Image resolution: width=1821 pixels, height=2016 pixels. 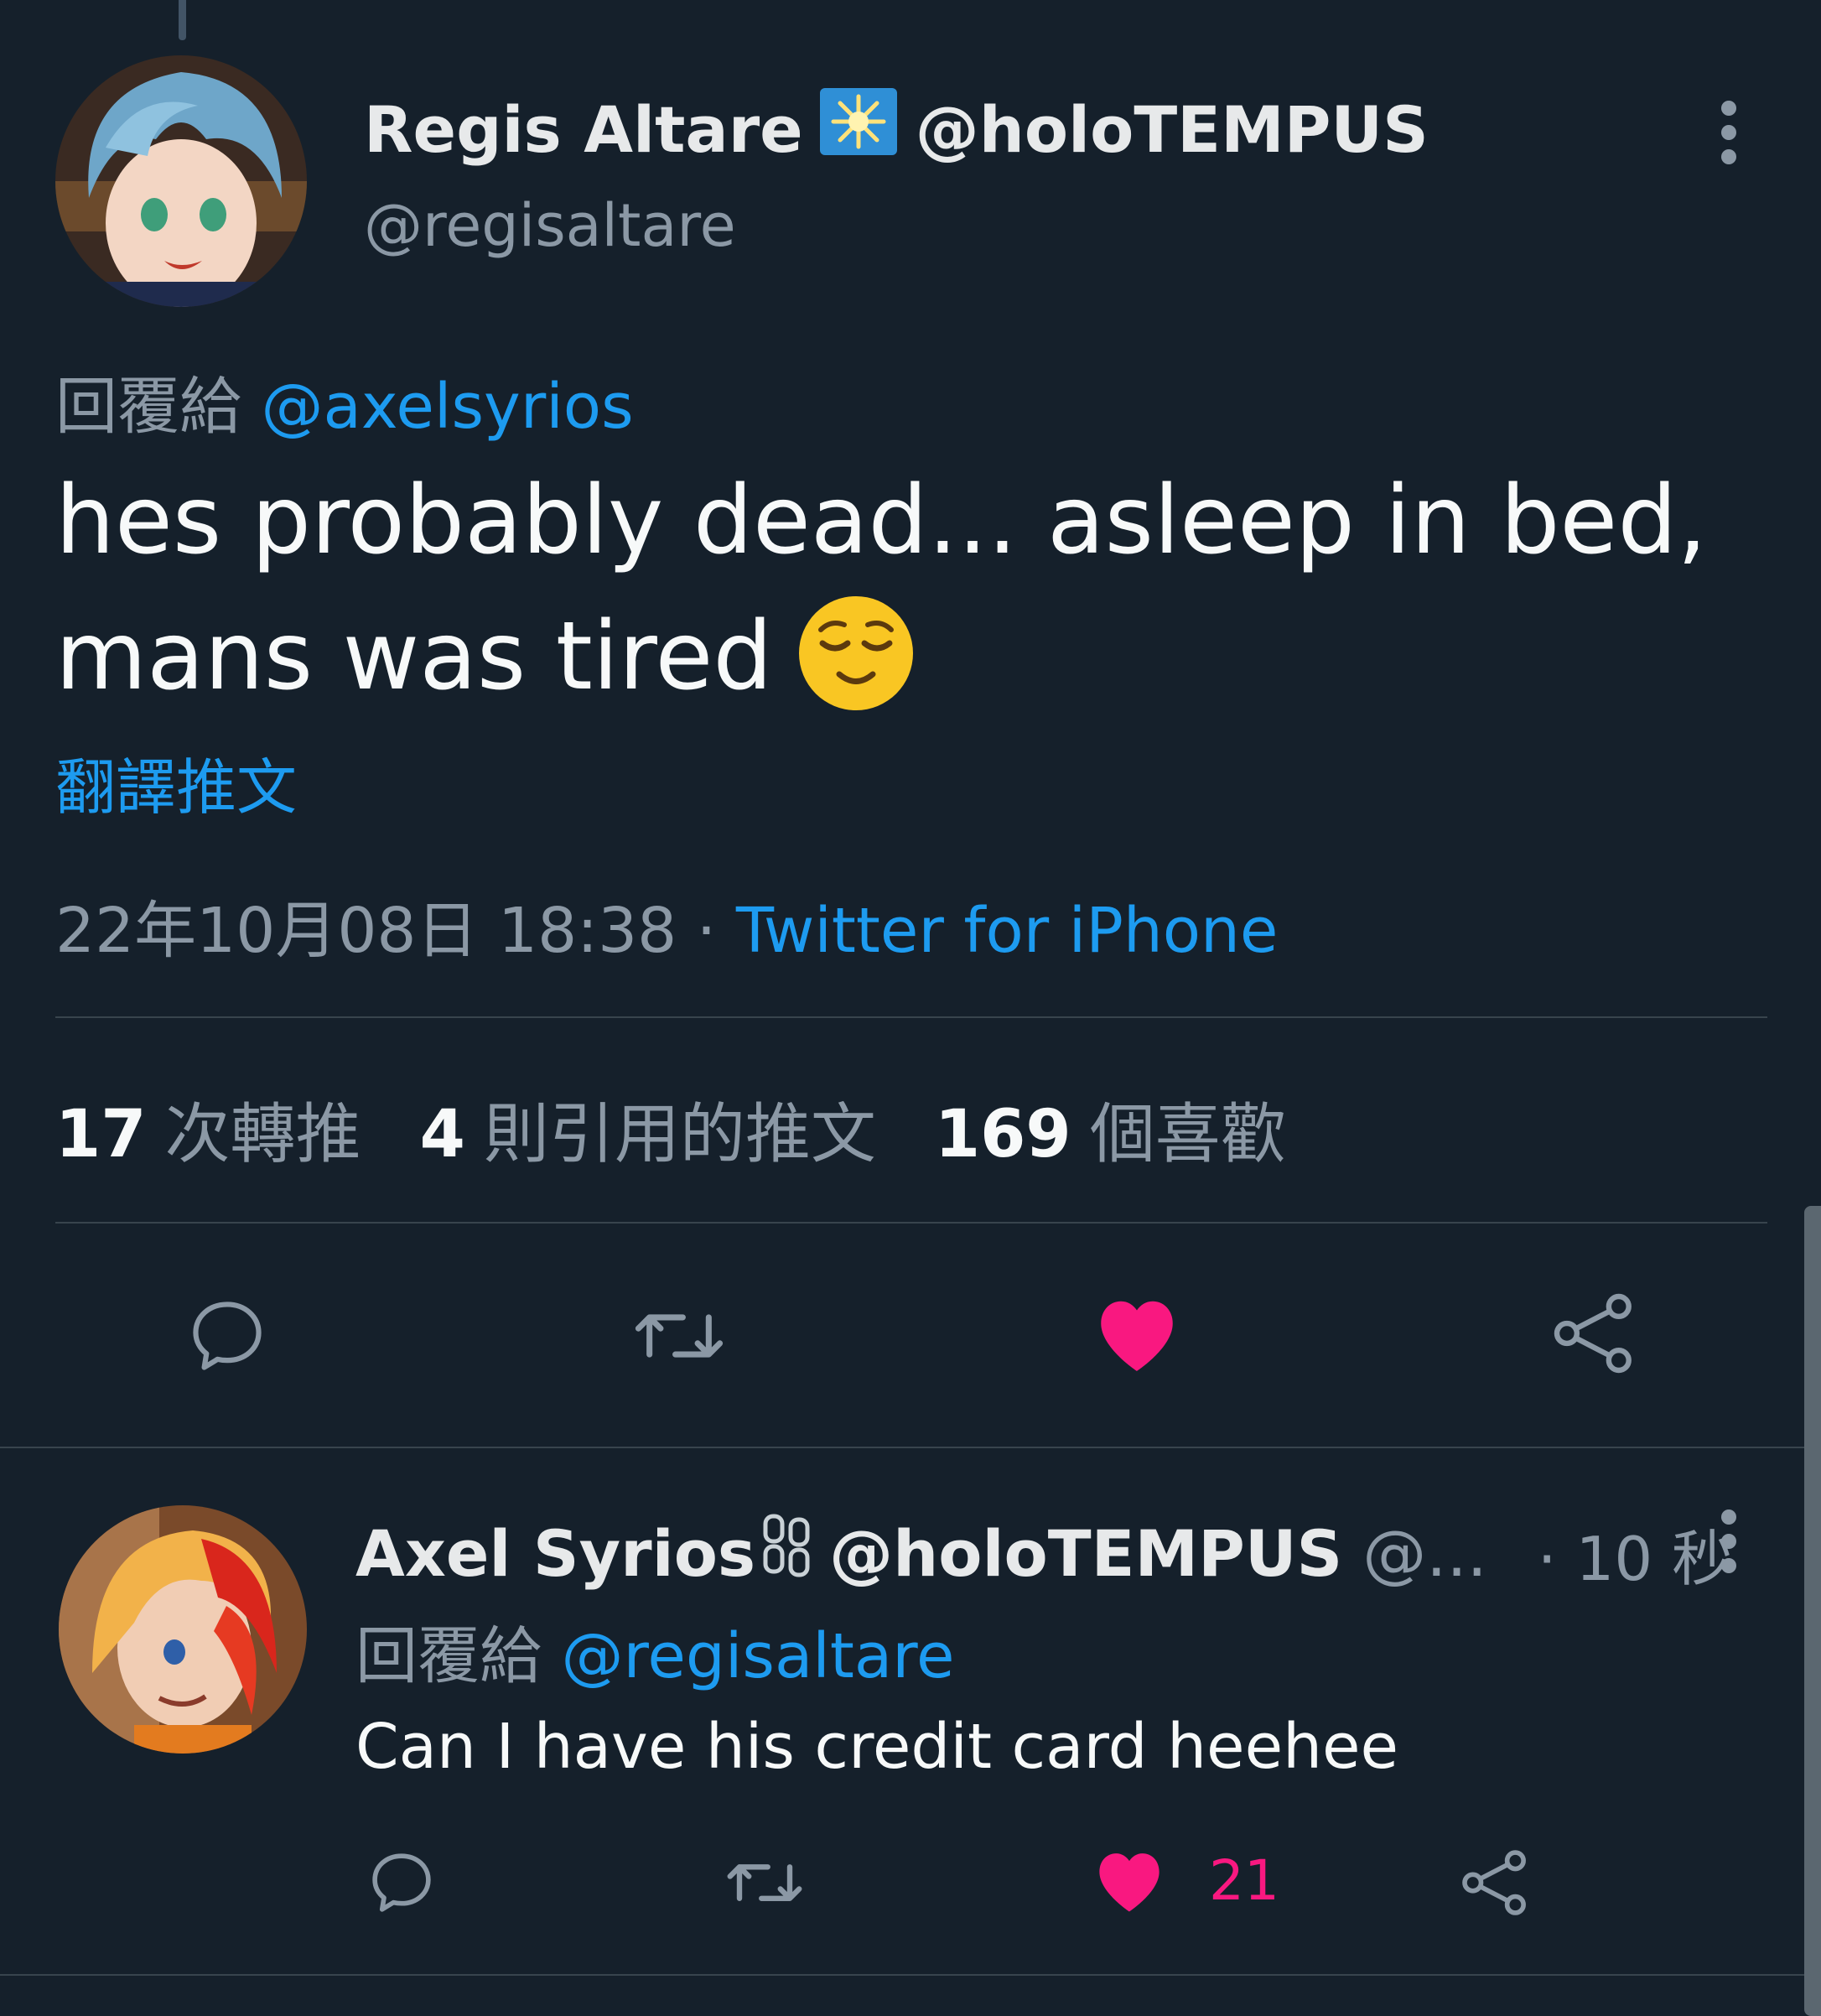 I want to click on tweet-meta: 22年10月08日 18:38 · Twitter for iPhone, so click(x=666, y=926).